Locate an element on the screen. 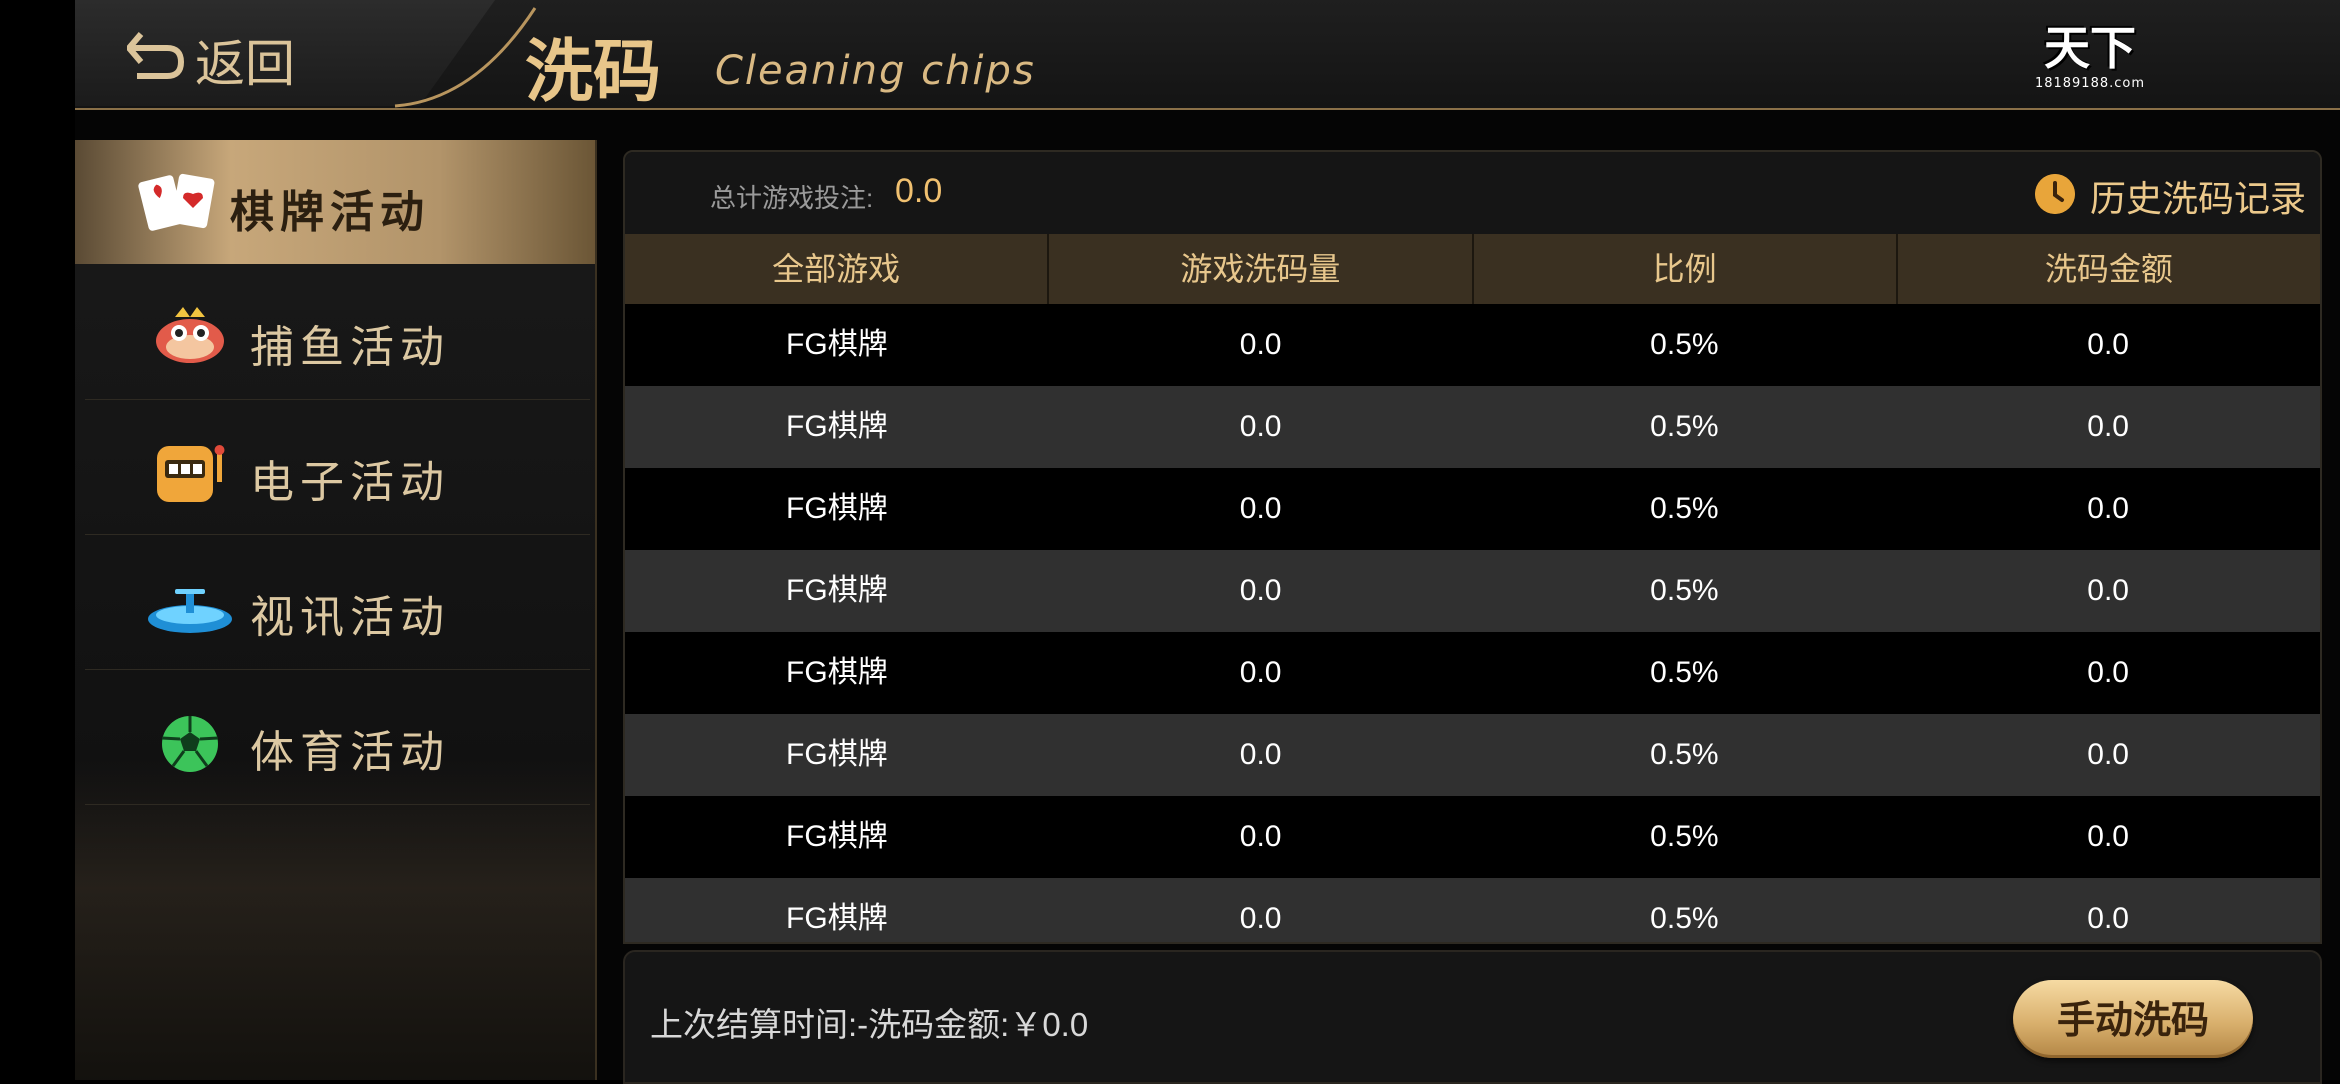 The image size is (2340, 1084). sidebar-item-electronic: 电子活动 is located at coordinates (337, 472).